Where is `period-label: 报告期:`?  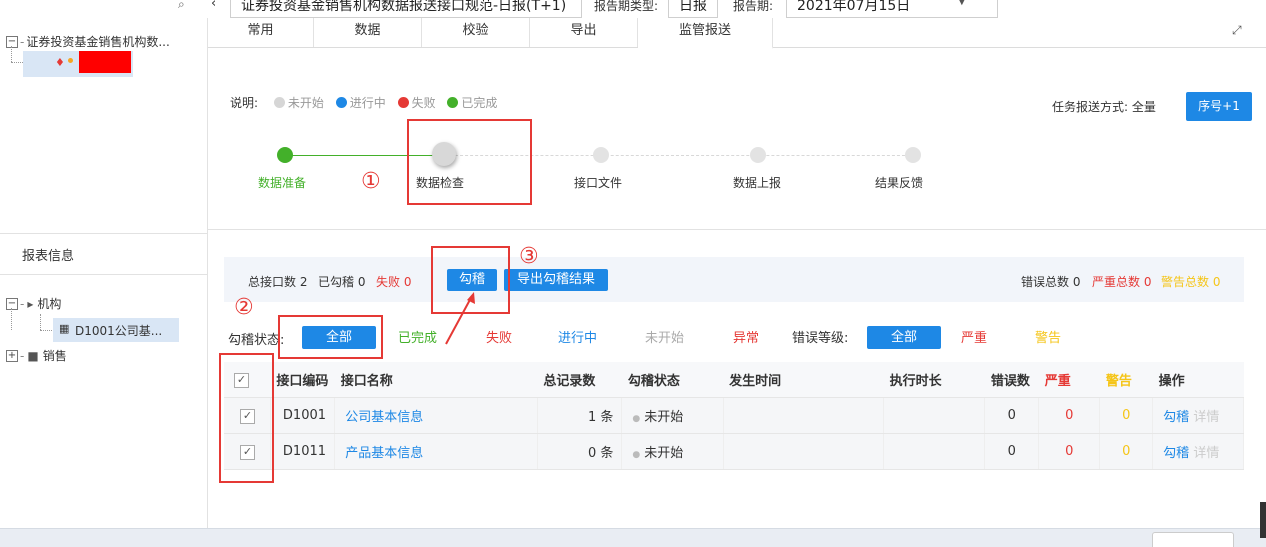
period-label: 报告期: is located at coordinates (753, 6).